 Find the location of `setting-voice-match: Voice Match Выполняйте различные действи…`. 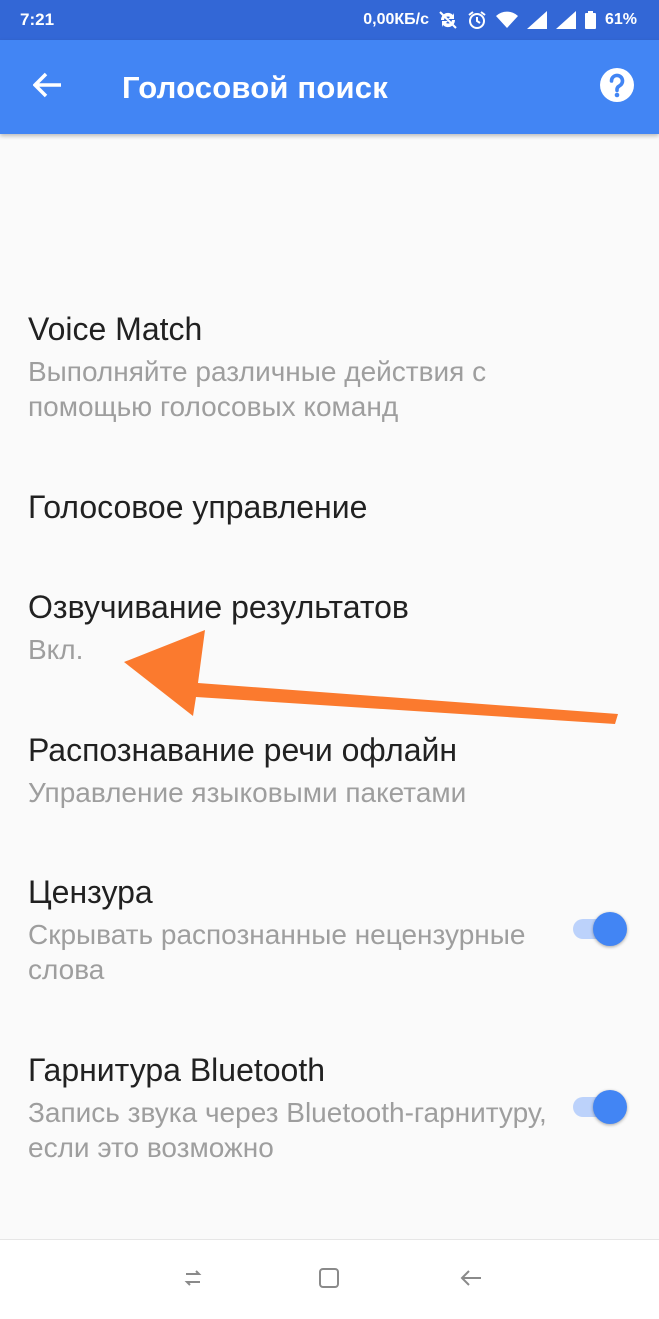

setting-voice-match: Voice Match Выполняйте различные действи… is located at coordinates (298, 366).